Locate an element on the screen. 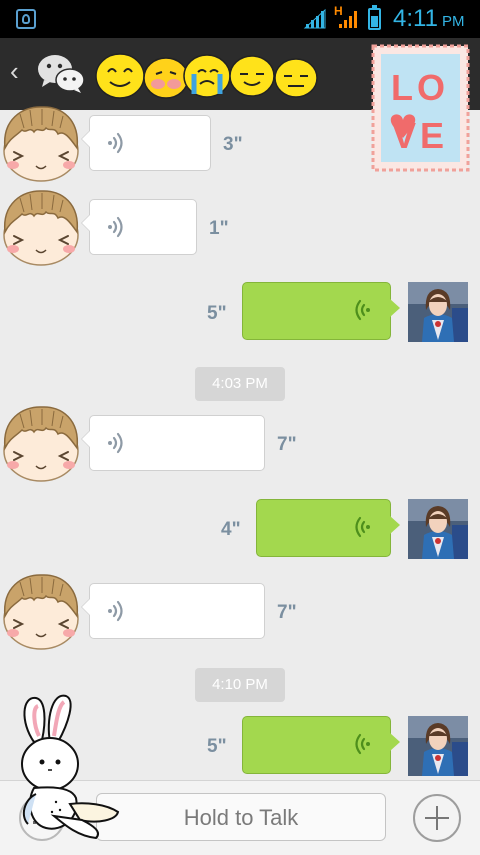 This screenshot has height=855, width=480. battery-charging-icon is located at coordinates (374, 17).